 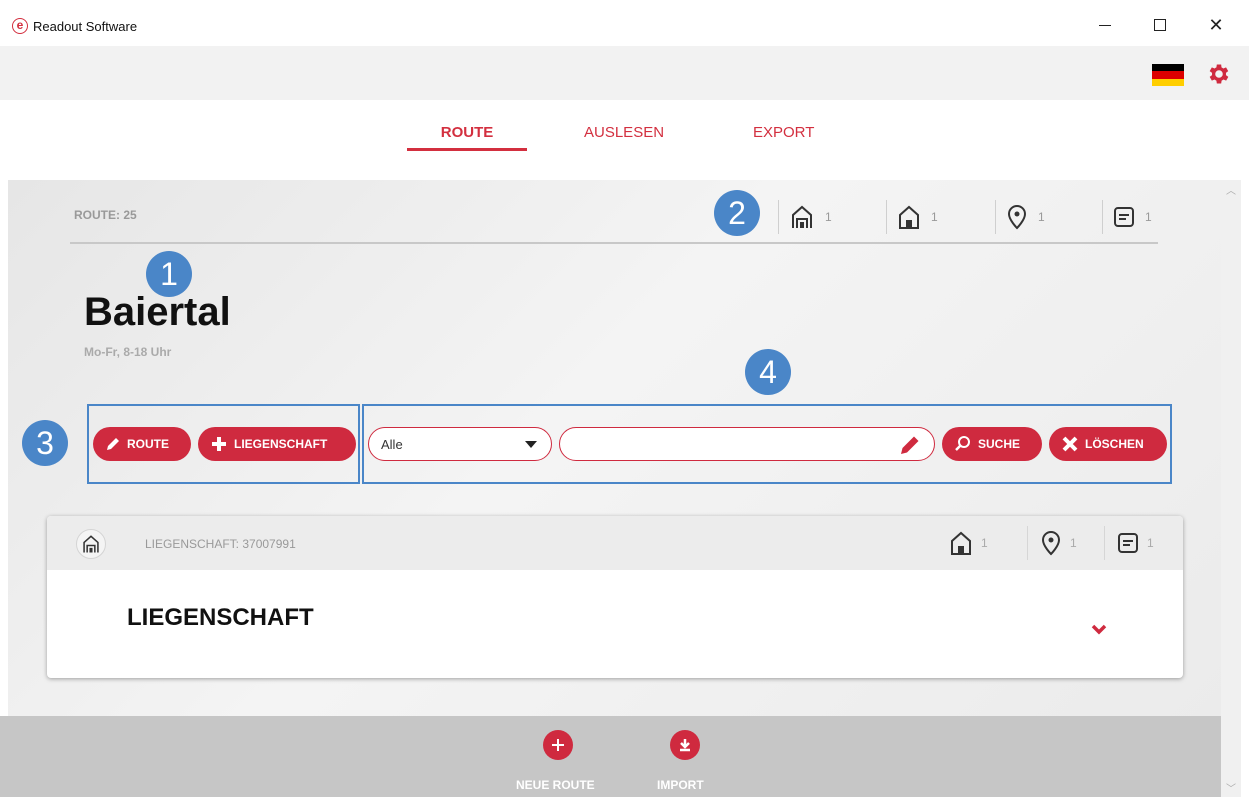 I want to click on property-card-title: LIEGENSCHAFT, so click(x=220, y=617).